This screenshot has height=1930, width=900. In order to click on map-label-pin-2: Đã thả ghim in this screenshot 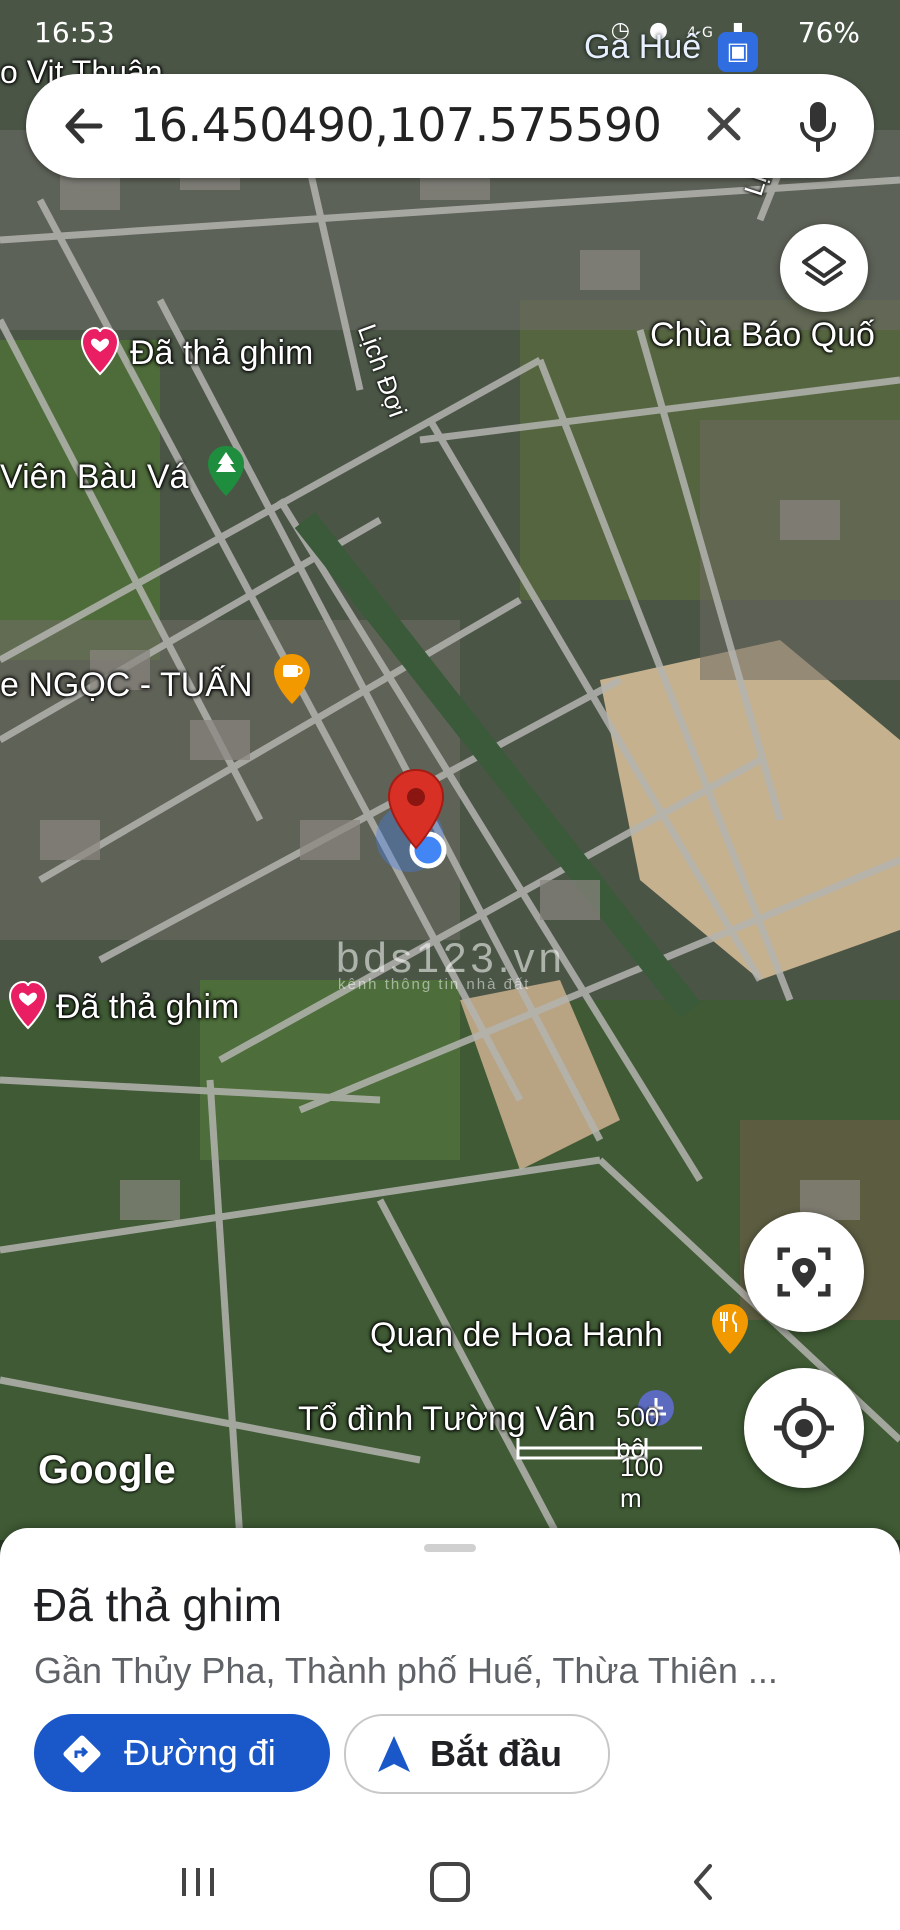, I will do `click(147, 1007)`.